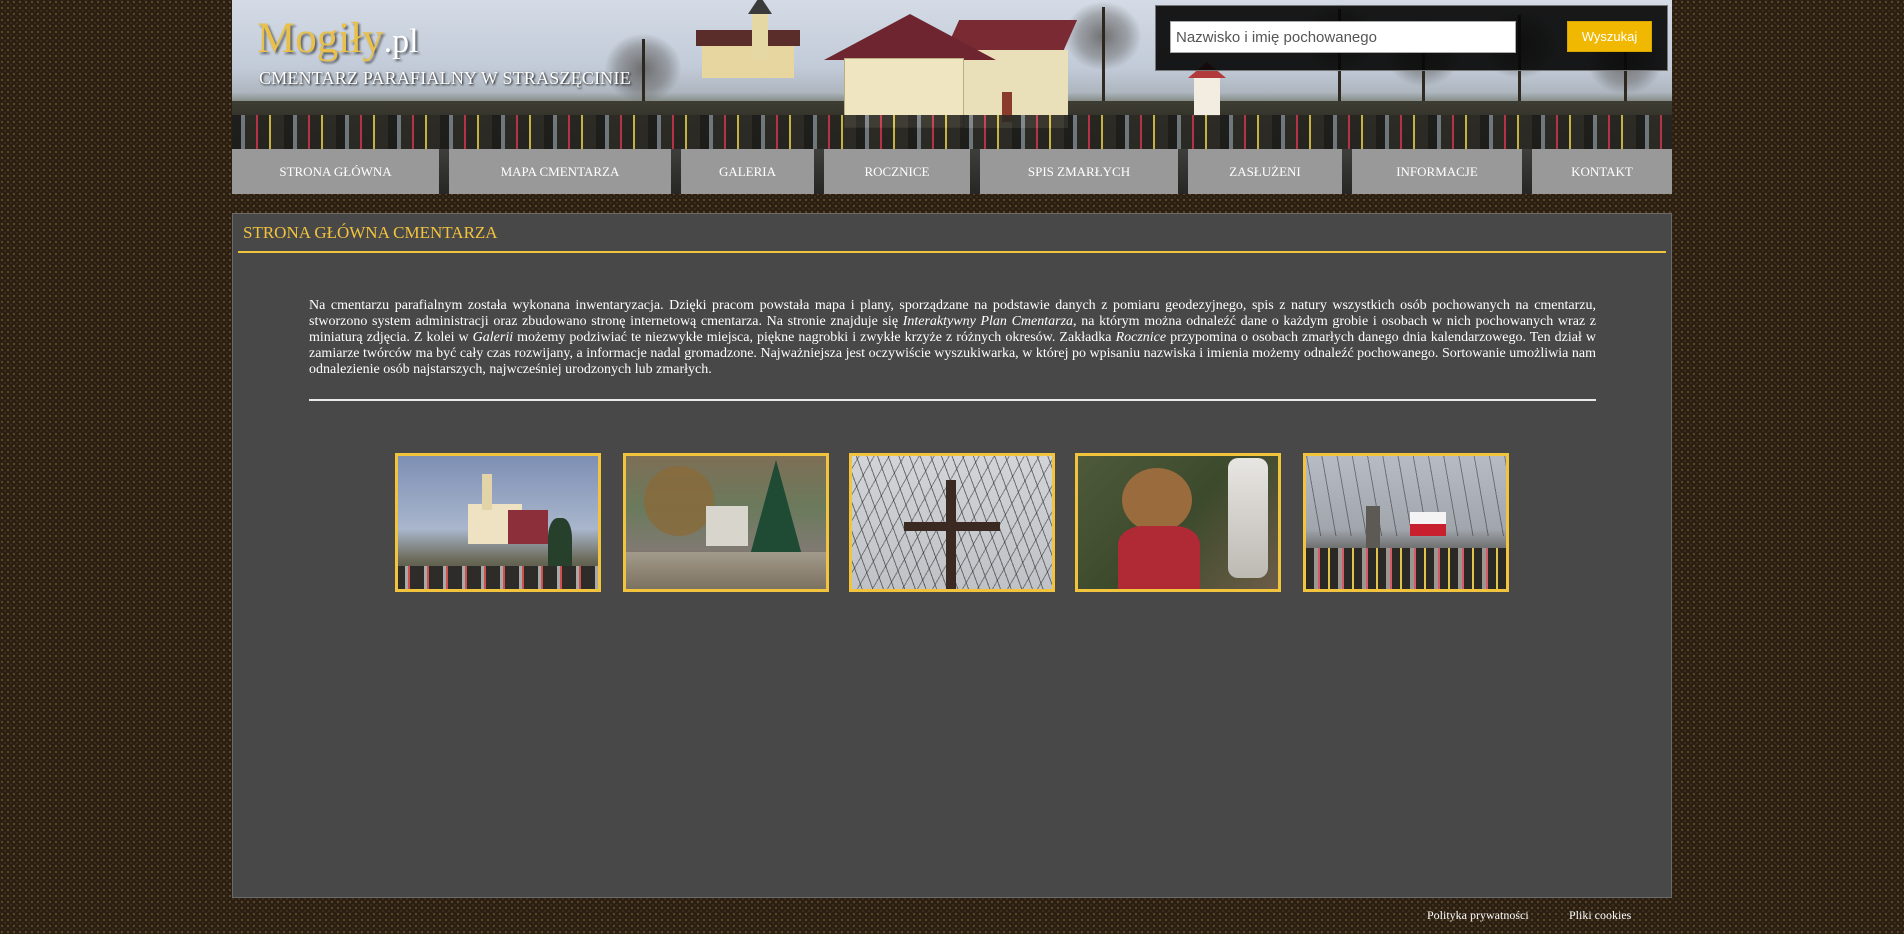 The height and width of the screenshot is (934, 1904). Describe the element at coordinates (370, 232) in the screenshot. I see `page-title: STRONA GŁÓWNA CMENTARZA` at that location.